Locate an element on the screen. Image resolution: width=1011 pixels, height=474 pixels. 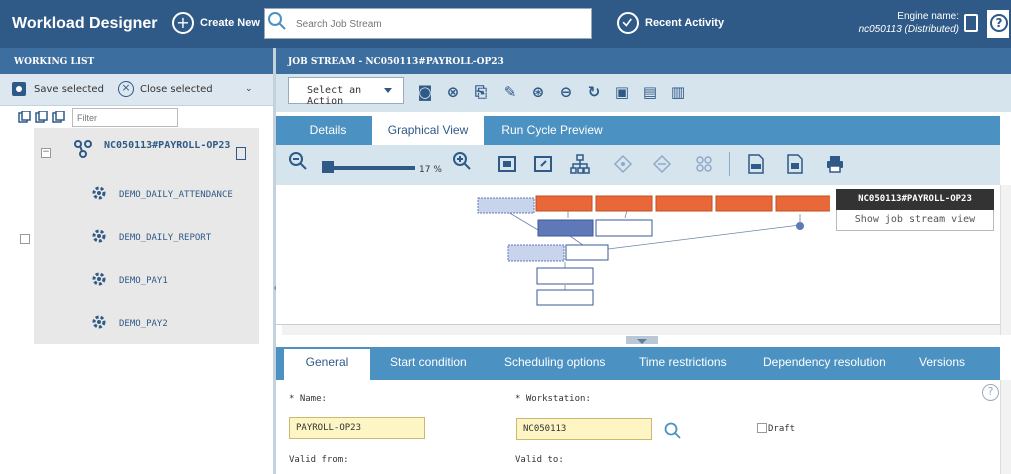
tab-general: General is located at coordinates (327, 364).